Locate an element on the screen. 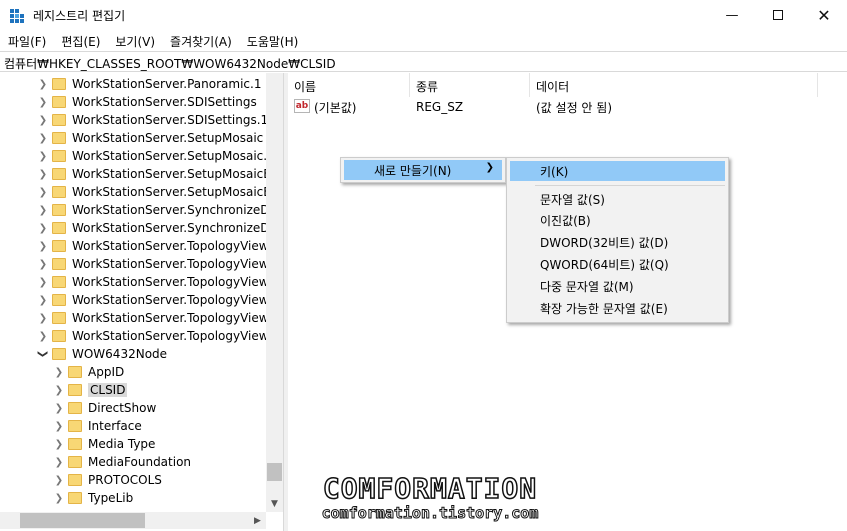  tree-item: ❯ Media Type is located at coordinates (105, 444).